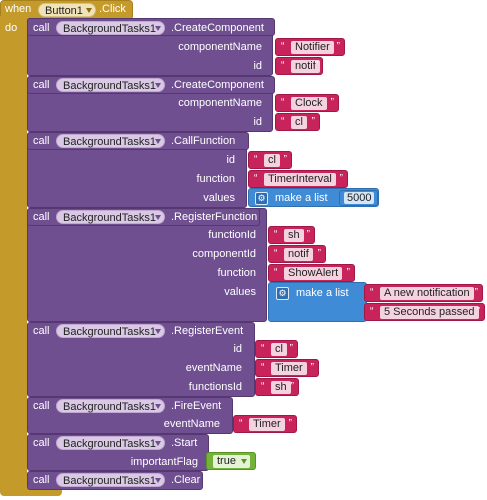 Image resolution: width=487 pixels, height=500 pixels. What do you see at coordinates (232, 235) in the screenshot?
I see `param-label: functionId` at bounding box center [232, 235].